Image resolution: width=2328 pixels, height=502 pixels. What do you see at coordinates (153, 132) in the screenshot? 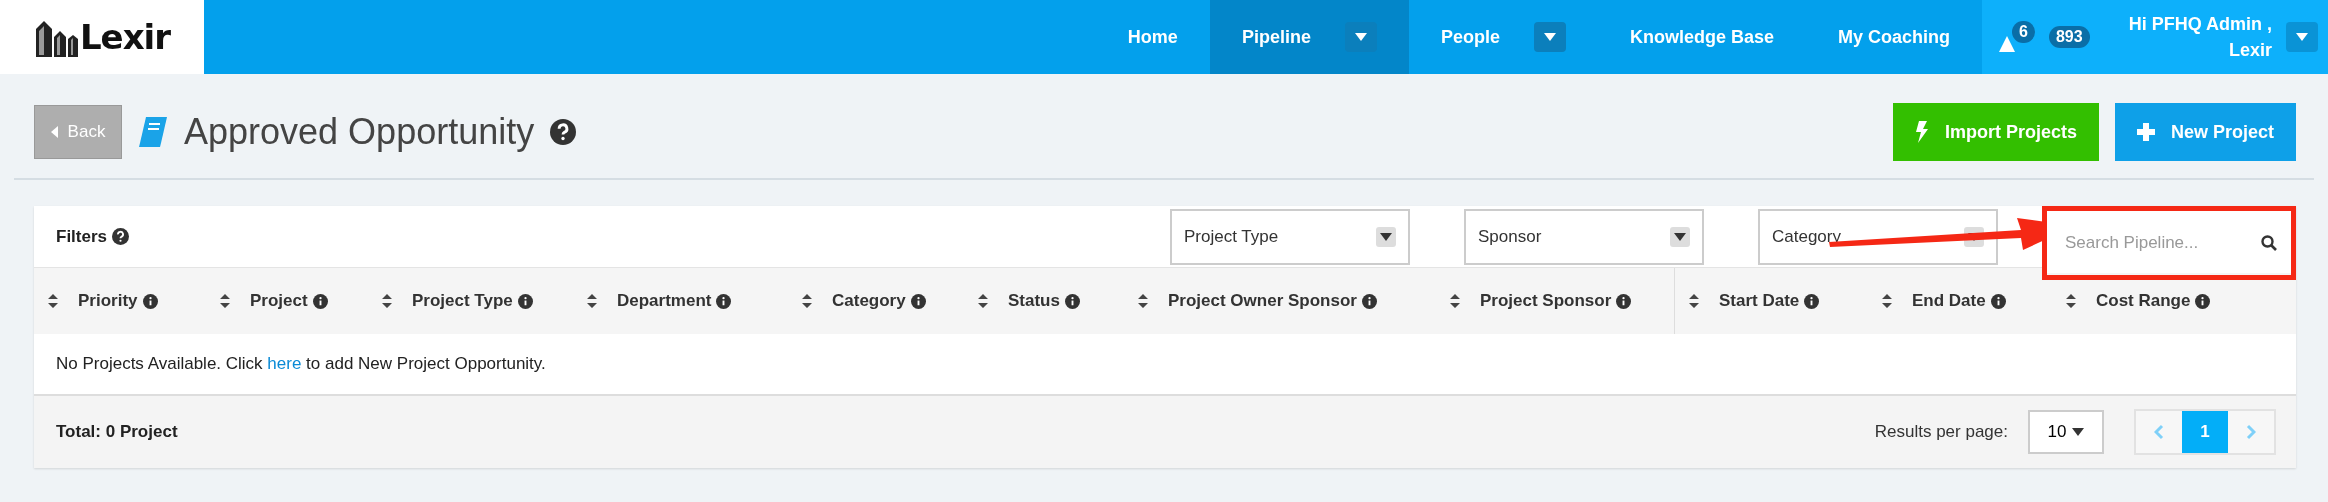
I see `book-icon` at bounding box center [153, 132].